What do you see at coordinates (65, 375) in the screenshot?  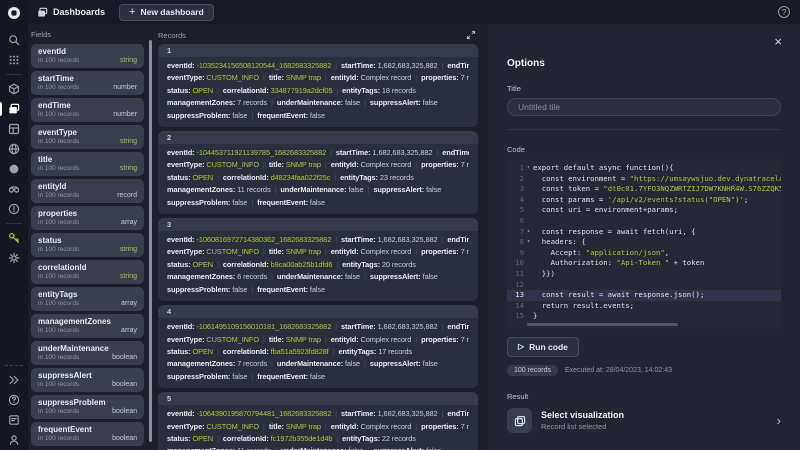 I see `field-name: suppressAlert` at bounding box center [65, 375].